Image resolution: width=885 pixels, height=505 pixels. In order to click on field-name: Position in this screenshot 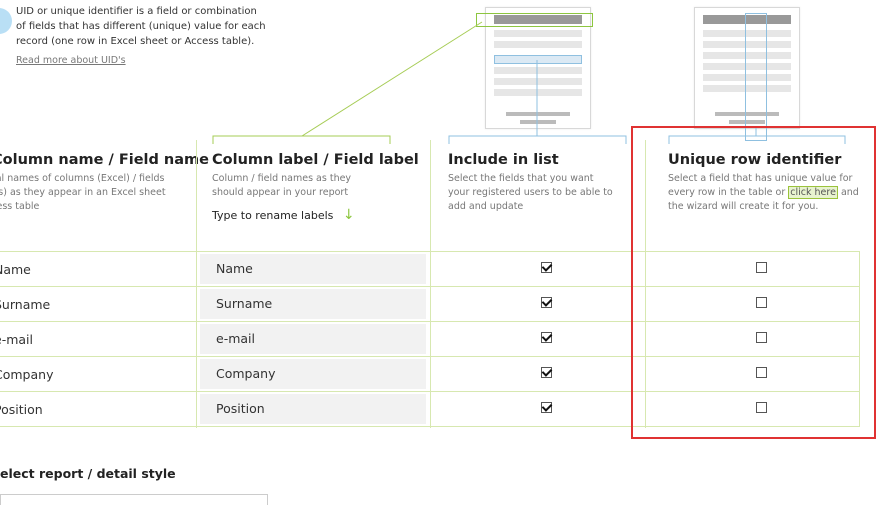, I will do `click(21, 409)`.